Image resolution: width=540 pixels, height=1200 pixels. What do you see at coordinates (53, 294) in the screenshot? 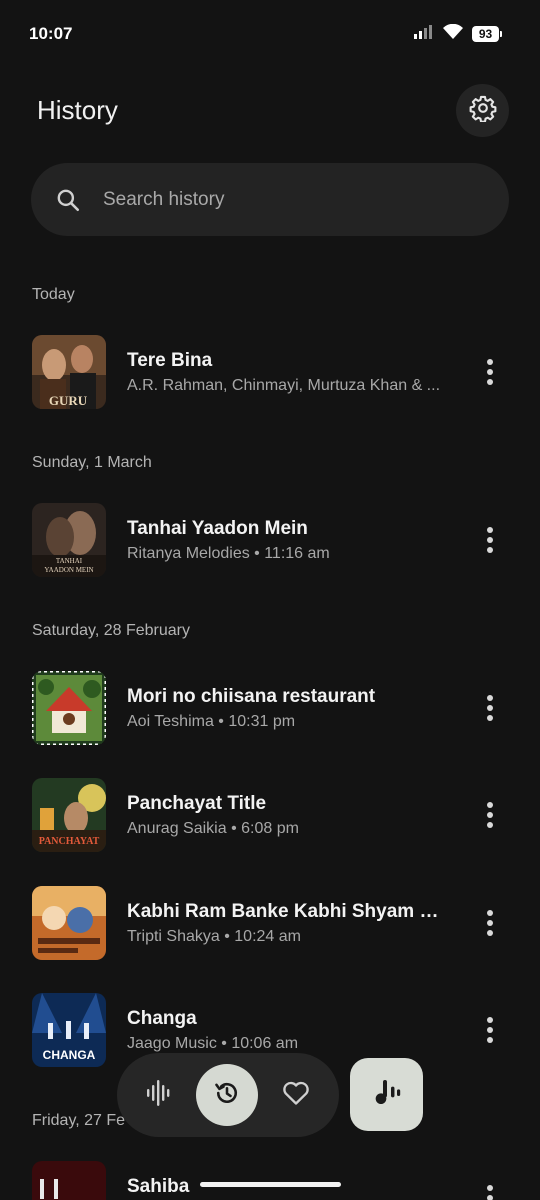
I see `section-header-today: Today` at bounding box center [53, 294].